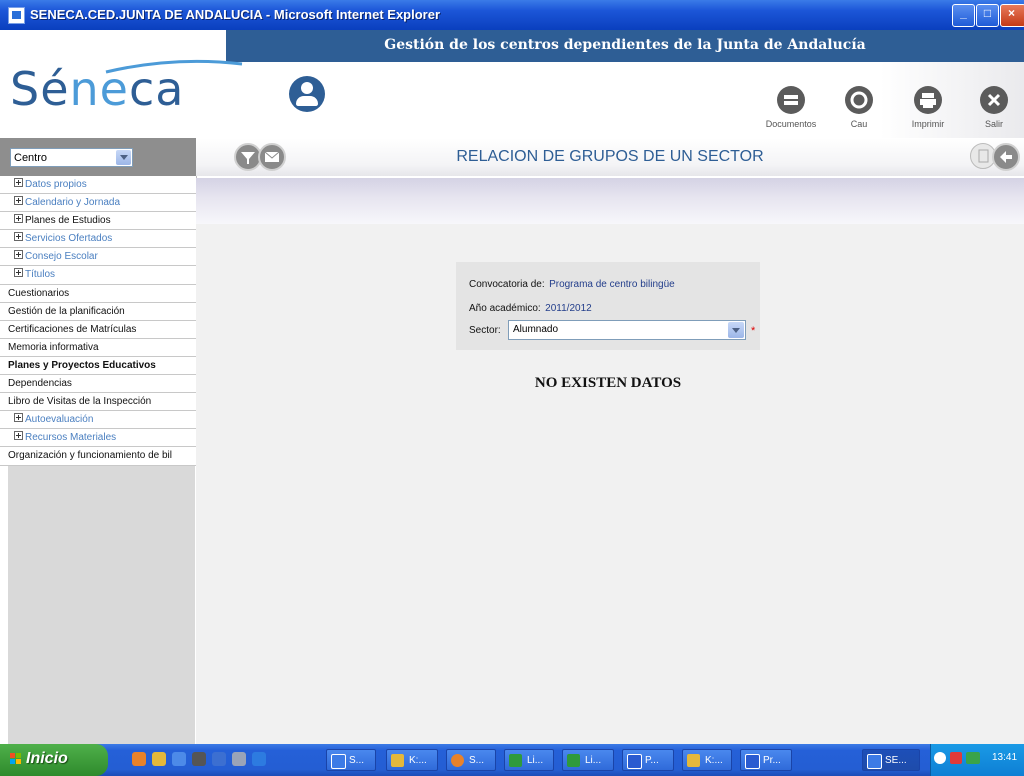  I want to click on logo-swoosh-icon, so click(174, 66).